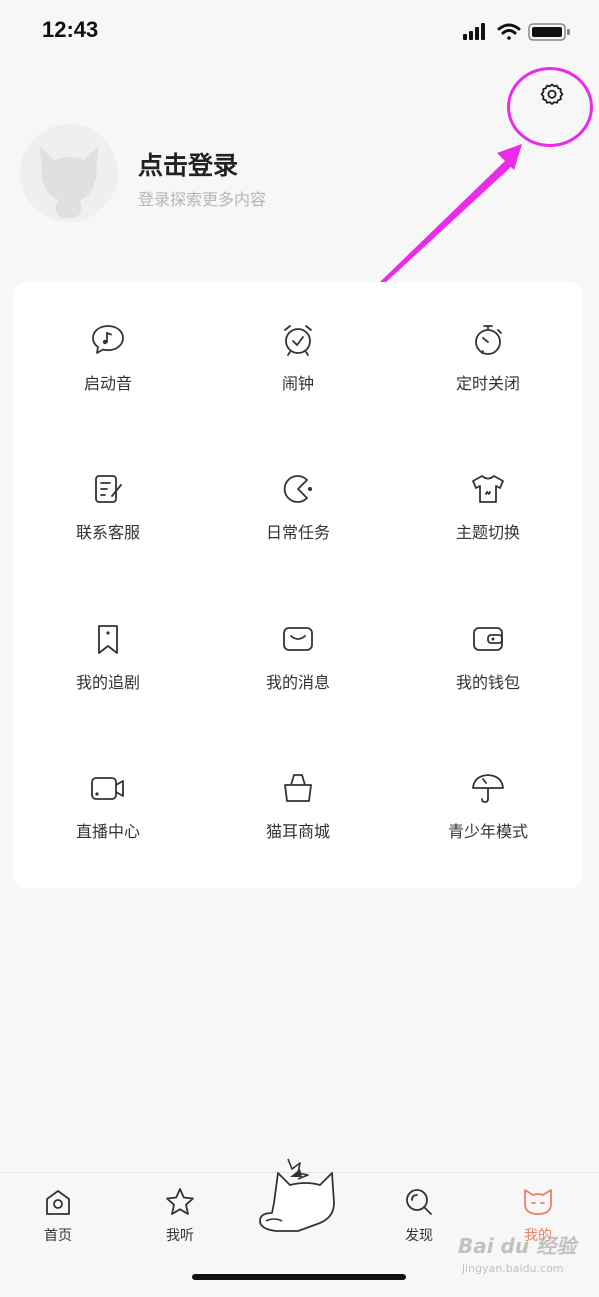  I want to click on menu-item-label: 启动音, so click(107, 383).